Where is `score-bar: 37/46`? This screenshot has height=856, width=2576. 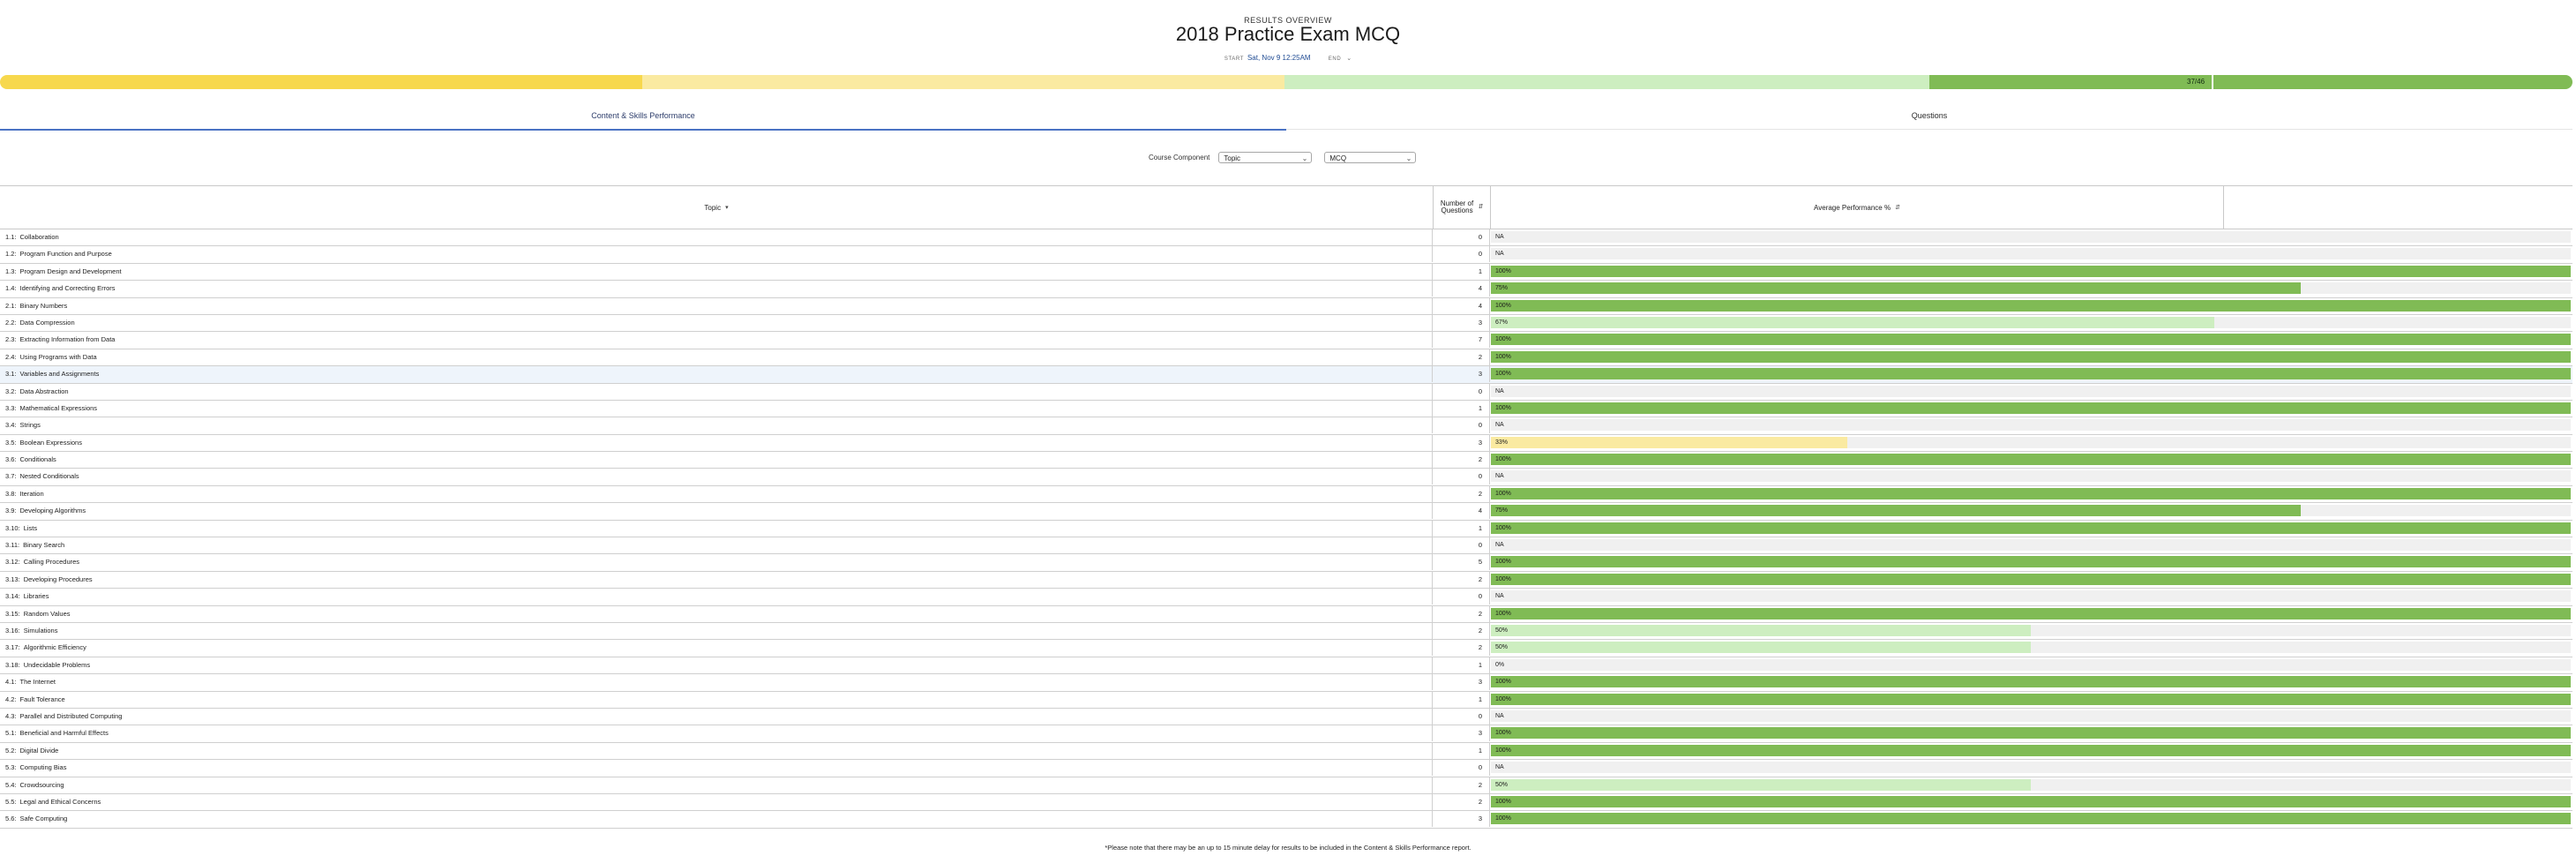
score-bar: 37/46 is located at coordinates (1286, 82).